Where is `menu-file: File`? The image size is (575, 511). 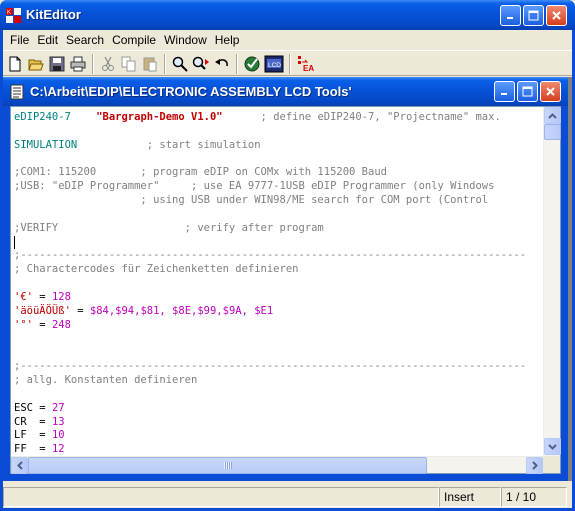
menu-file: File is located at coordinates (19, 40).